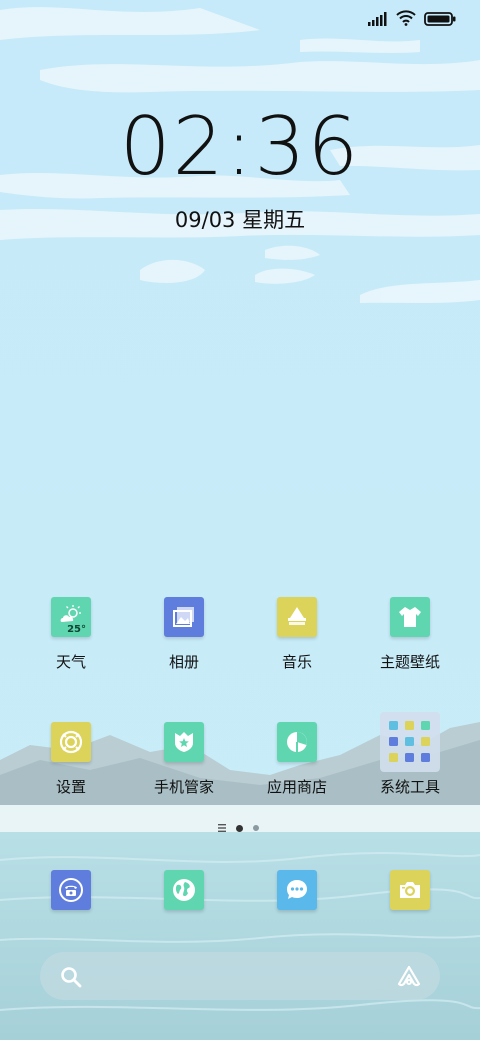  I want to click on app-label: 天气, so click(70, 662).